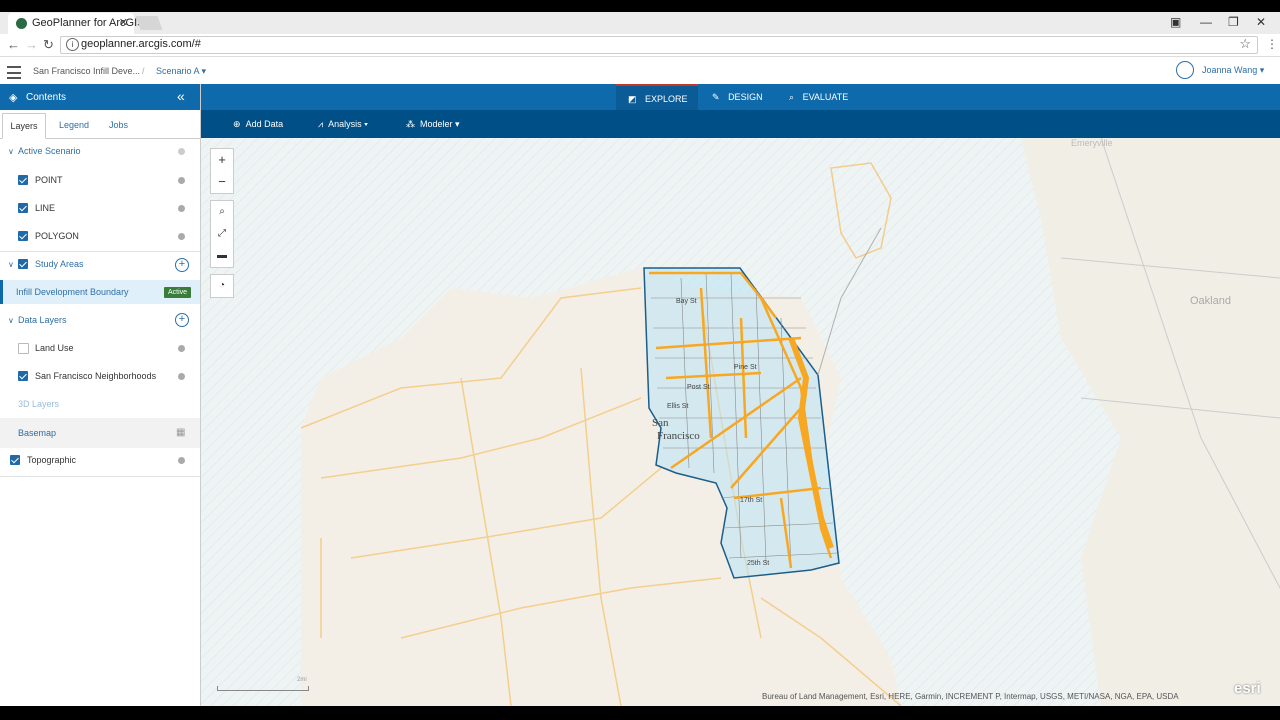 This screenshot has height=720, width=1280. What do you see at coordinates (632, 99) in the screenshot?
I see `explore-icon: ◩` at bounding box center [632, 99].